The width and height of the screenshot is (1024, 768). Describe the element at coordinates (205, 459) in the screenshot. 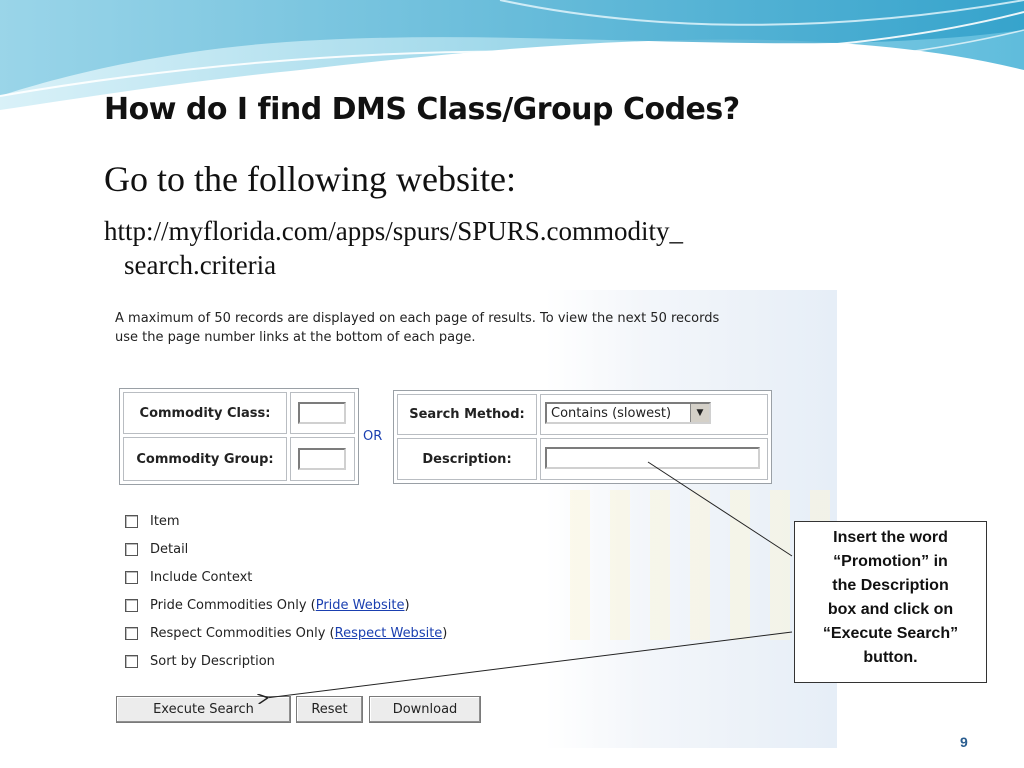

I see `commodity-group-label: Commodity Group:` at that location.